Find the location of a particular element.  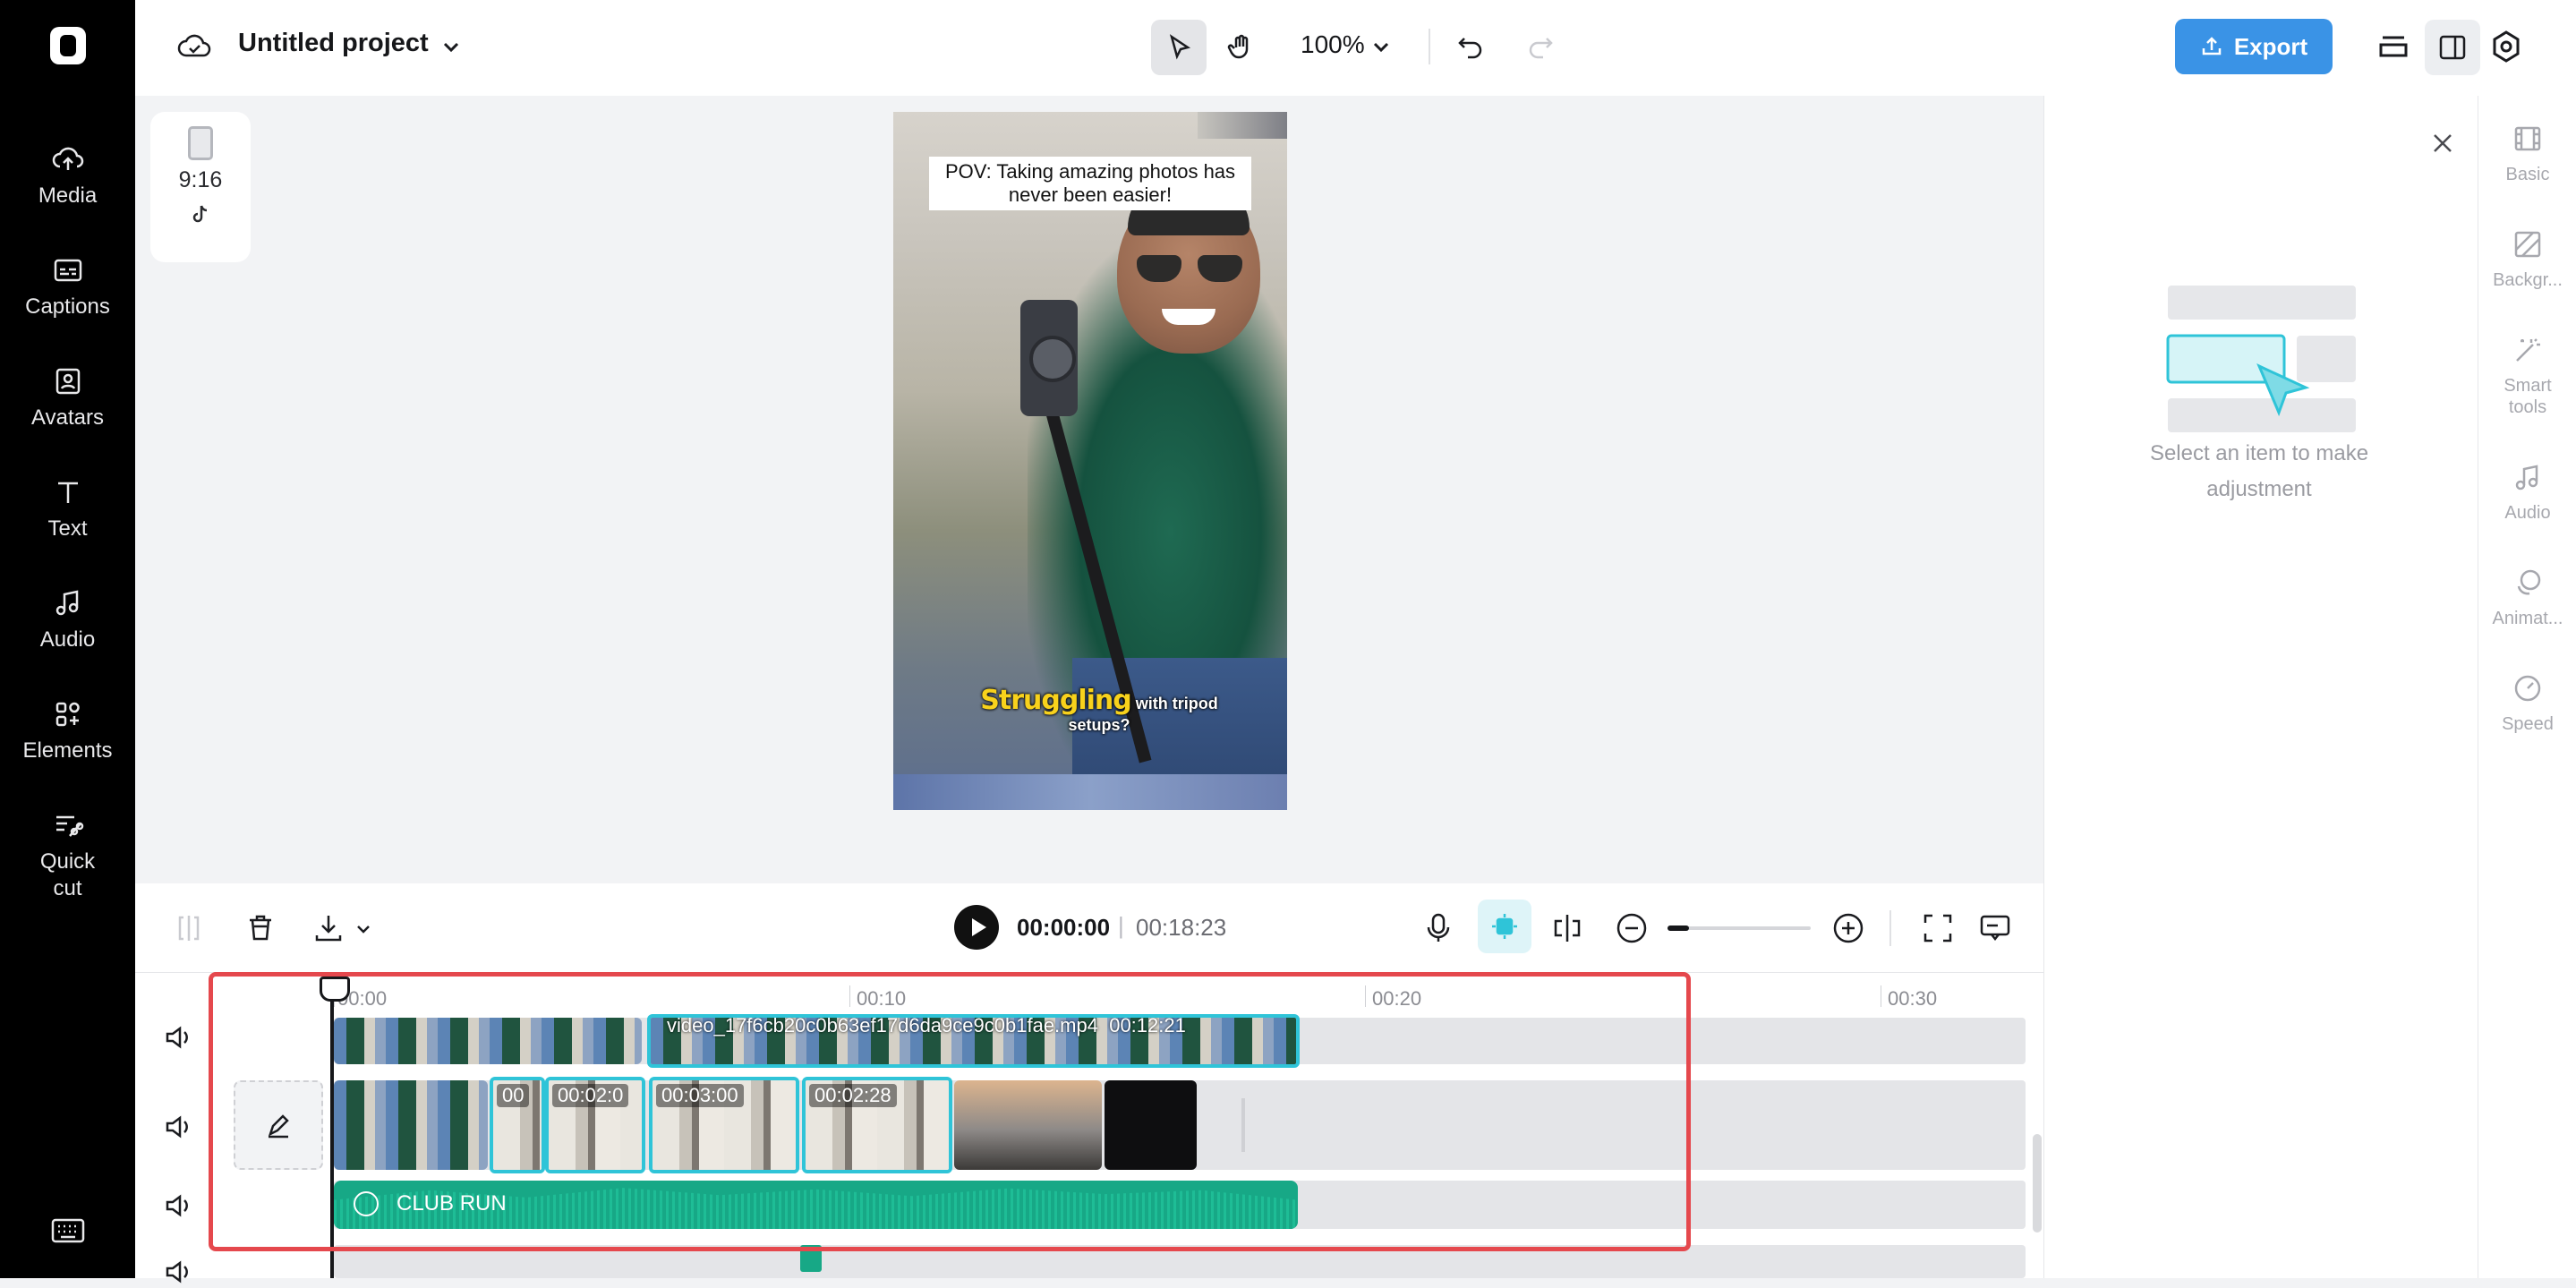

settings-icon is located at coordinates (2506, 47).